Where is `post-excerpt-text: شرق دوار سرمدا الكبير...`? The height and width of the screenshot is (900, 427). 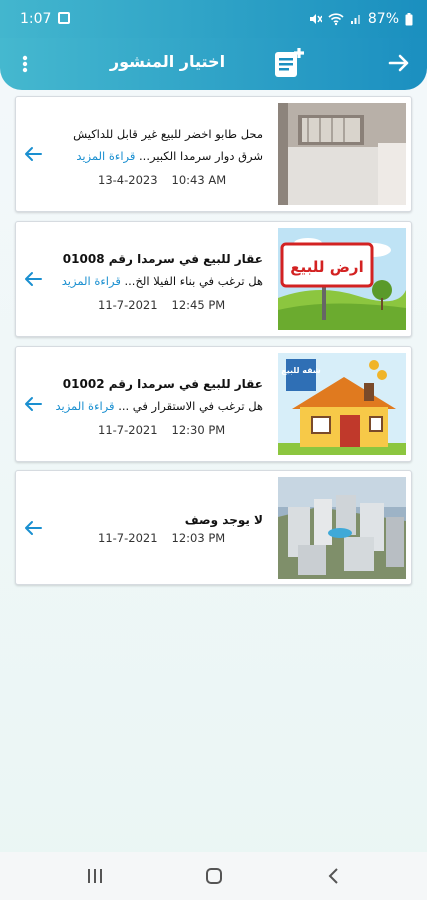
post-excerpt-text: شرق دوار سرمدا الكبير... is located at coordinates (201, 156).